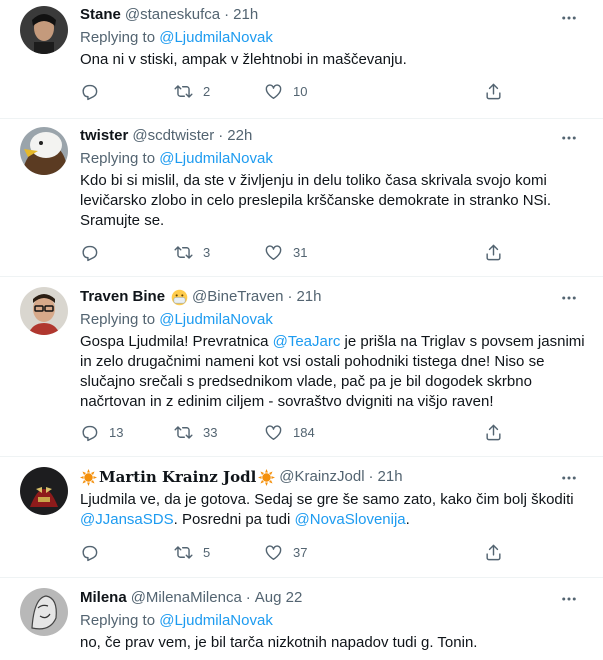 This screenshot has width=603, height=660. What do you see at coordinates (279, 598) in the screenshot?
I see `timestamp: Aug 22` at bounding box center [279, 598].